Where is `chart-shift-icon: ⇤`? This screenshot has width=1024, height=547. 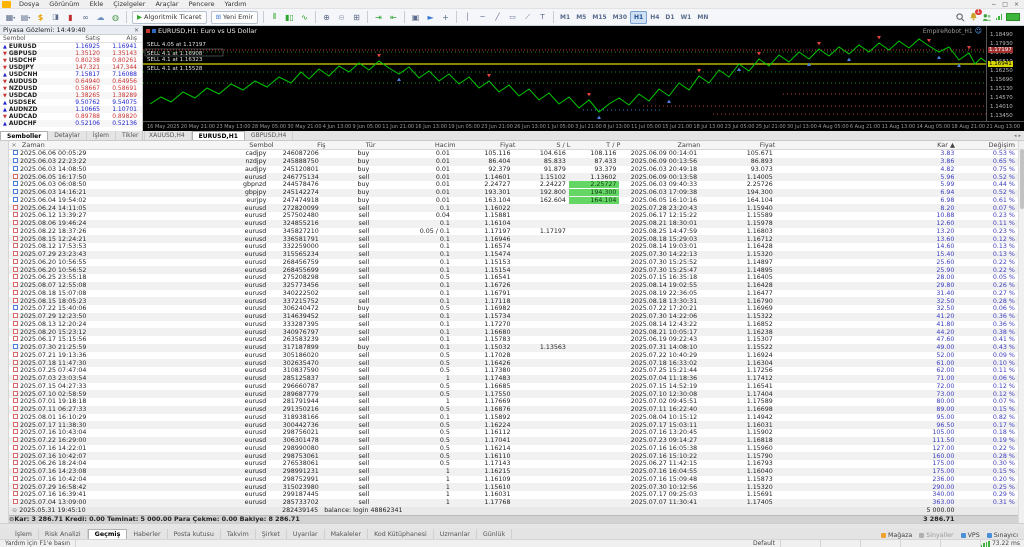 chart-shift-icon: ⇤ is located at coordinates (393, 17).